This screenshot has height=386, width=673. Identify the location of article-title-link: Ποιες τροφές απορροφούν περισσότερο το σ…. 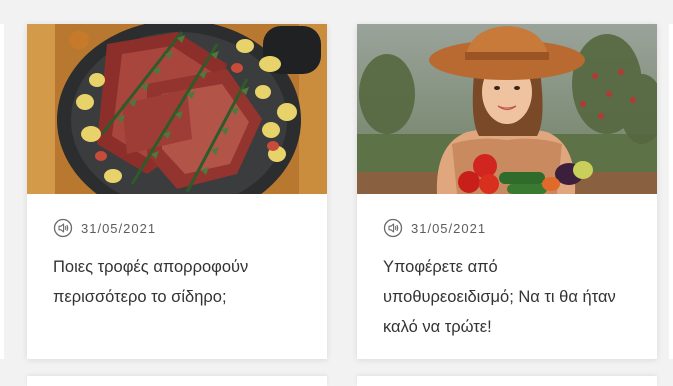
(178, 282).